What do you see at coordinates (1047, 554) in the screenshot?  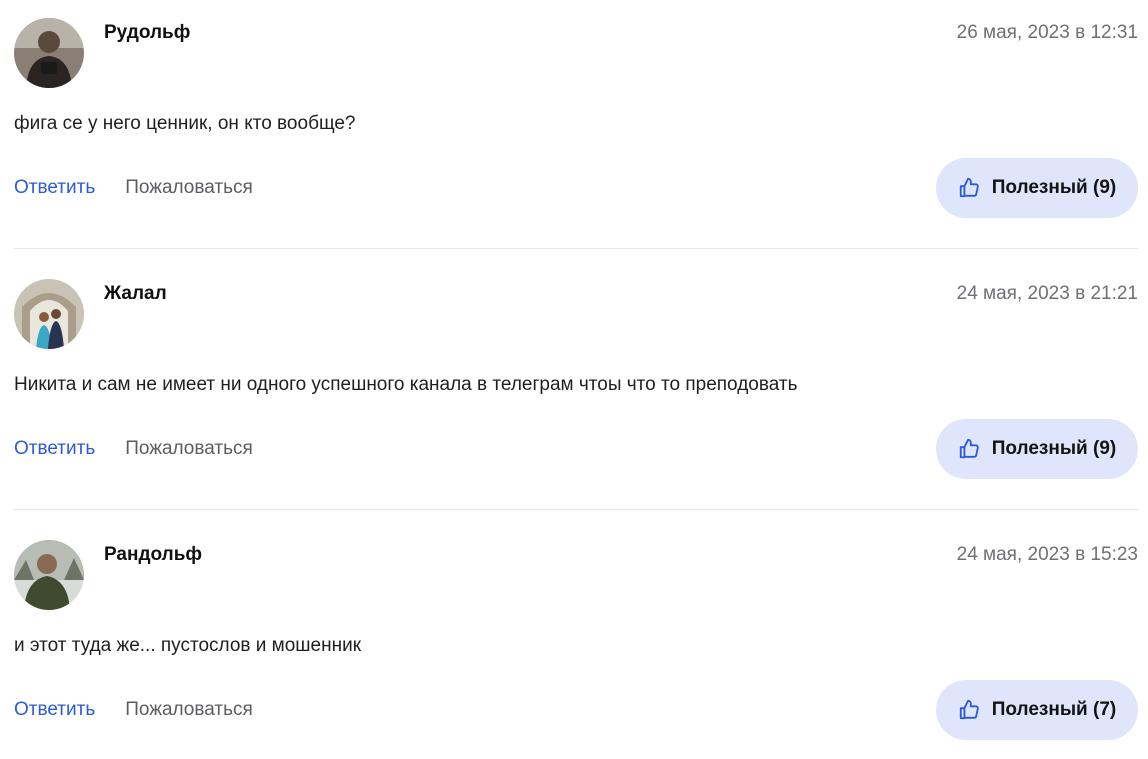 I see `review-date: 24 мая, 2023 в 15:23` at bounding box center [1047, 554].